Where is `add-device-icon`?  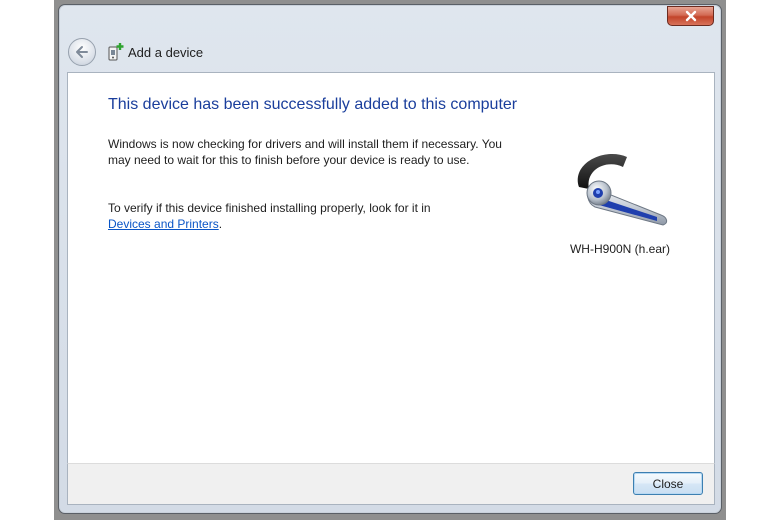
add-device-icon is located at coordinates (116, 52).